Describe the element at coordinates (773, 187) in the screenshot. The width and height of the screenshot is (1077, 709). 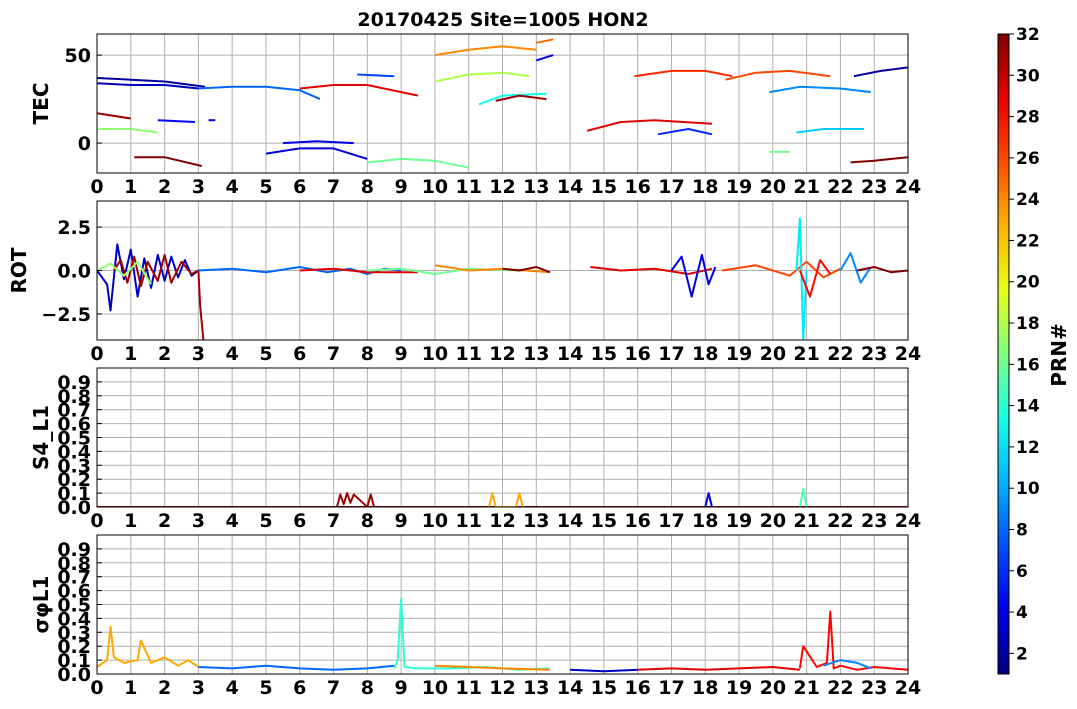
I see `x-tick-label: 20` at that location.